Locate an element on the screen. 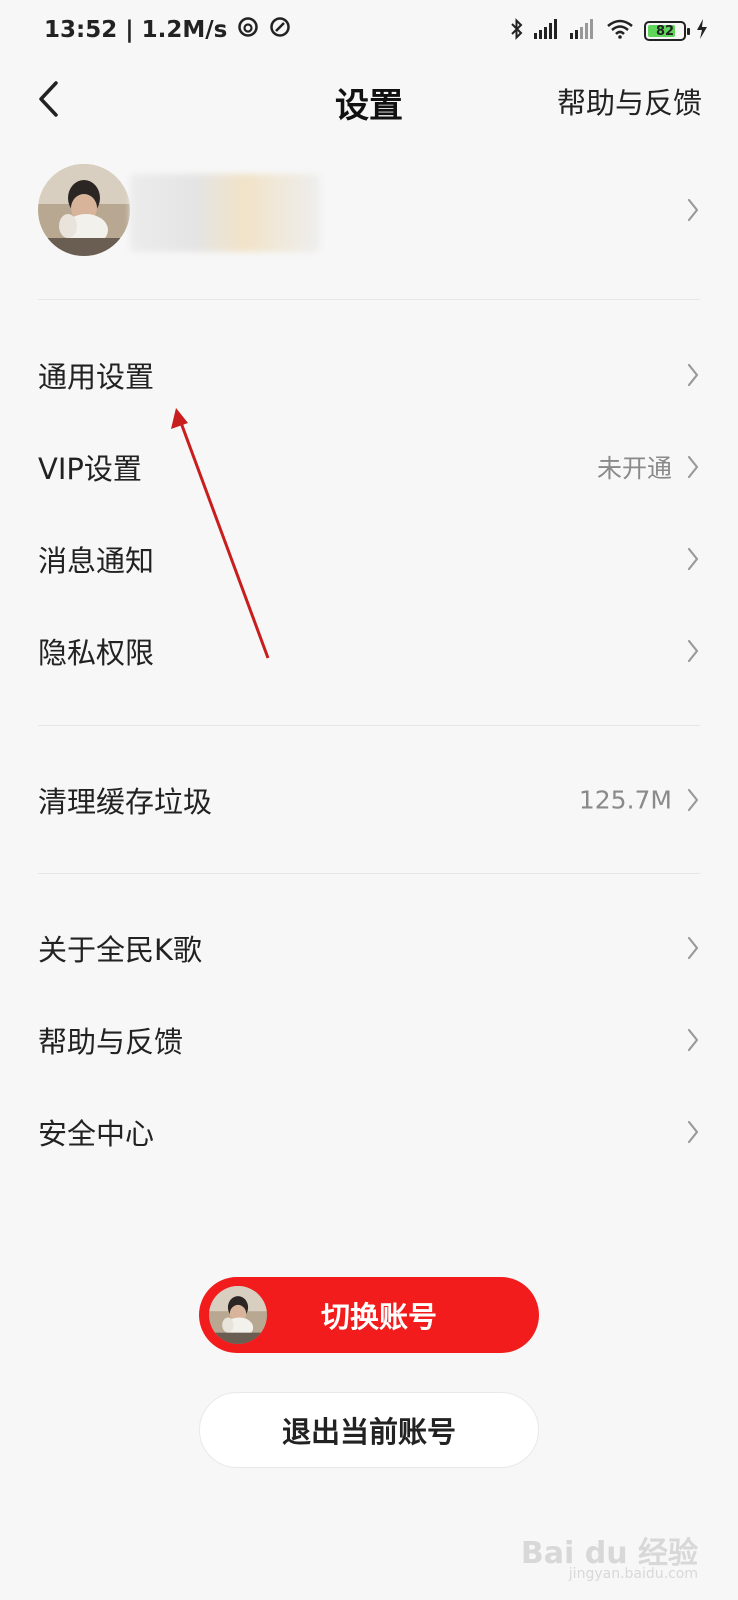  back-button is located at coordinates (50, 99).